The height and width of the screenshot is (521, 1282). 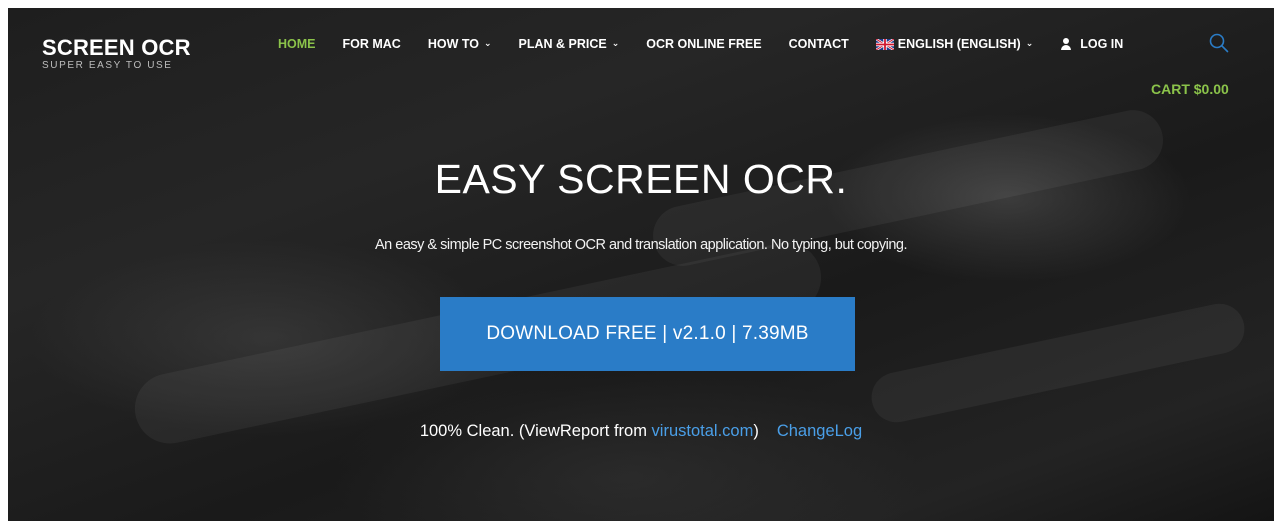 I want to click on clean-suffix-text: ), so click(x=756, y=431).